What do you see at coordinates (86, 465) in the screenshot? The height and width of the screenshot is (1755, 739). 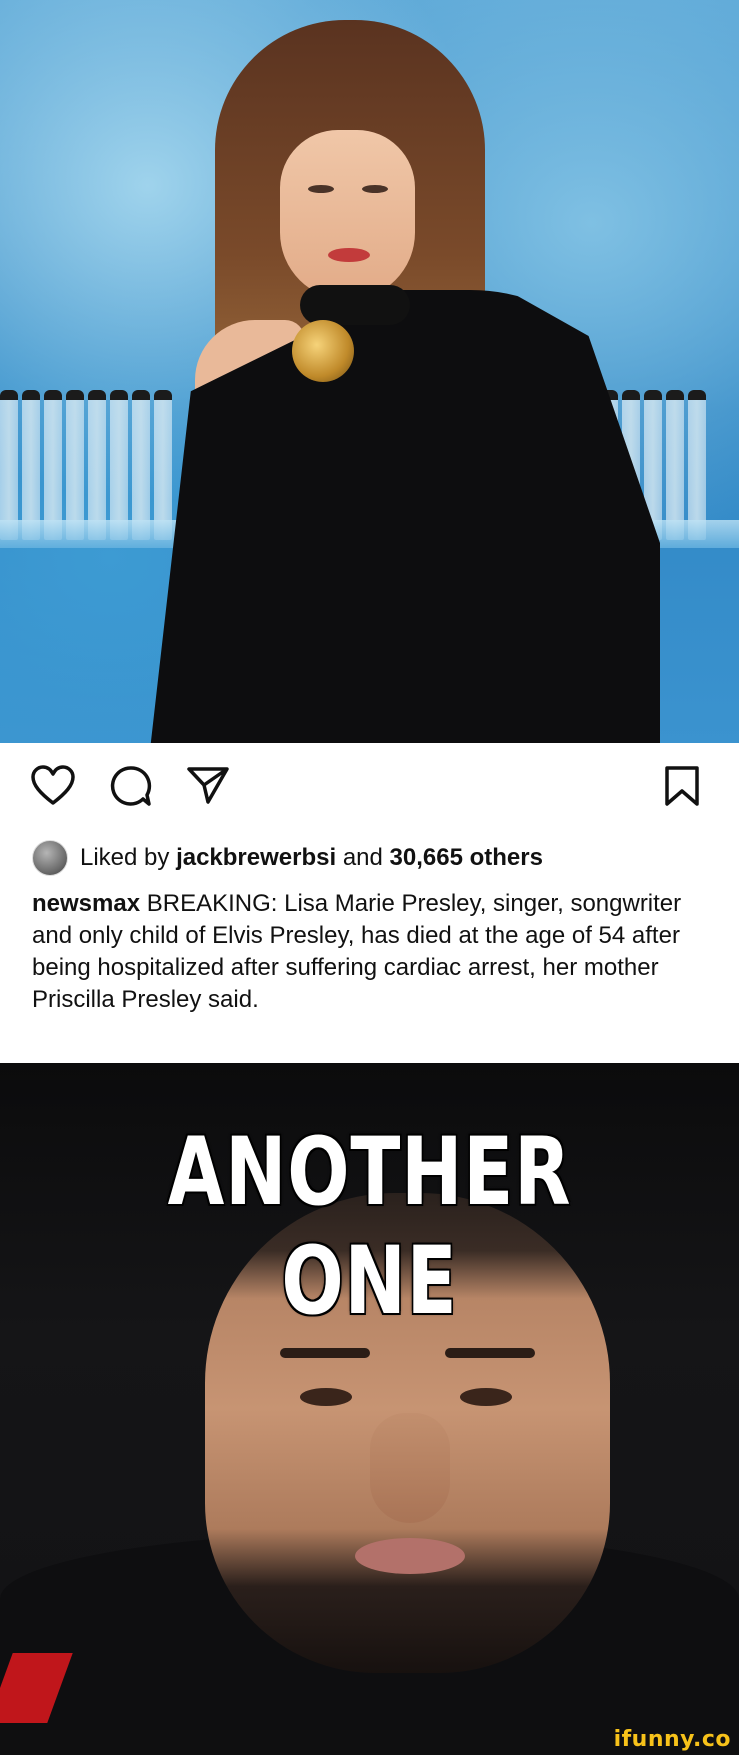 I see `water-bottles-left` at bounding box center [86, 465].